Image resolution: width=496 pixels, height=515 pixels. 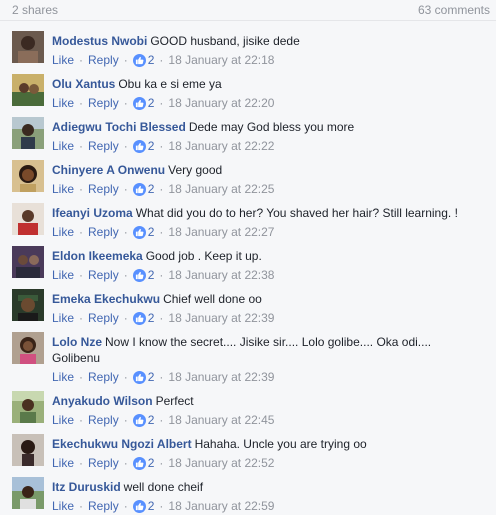 What do you see at coordinates (174, 401) in the screenshot?
I see `comment-text: Perfect` at bounding box center [174, 401].